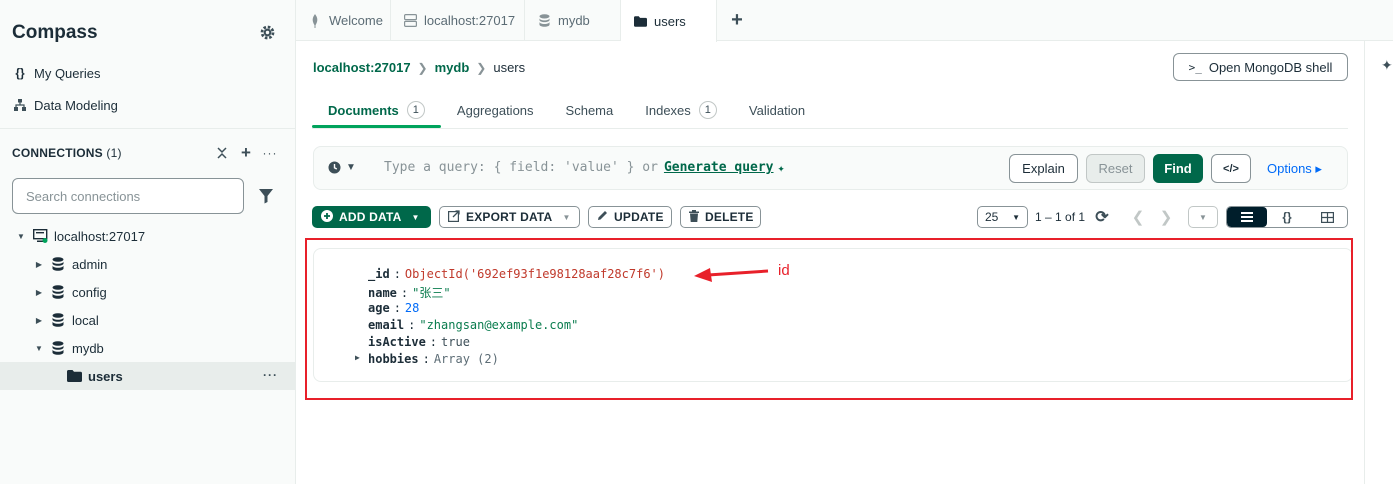  What do you see at coordinates (844, 21) in the screenshot?
I see `tab-bar: Welcome localhost:27017 mydb users +` at bounding box center [844, 21].